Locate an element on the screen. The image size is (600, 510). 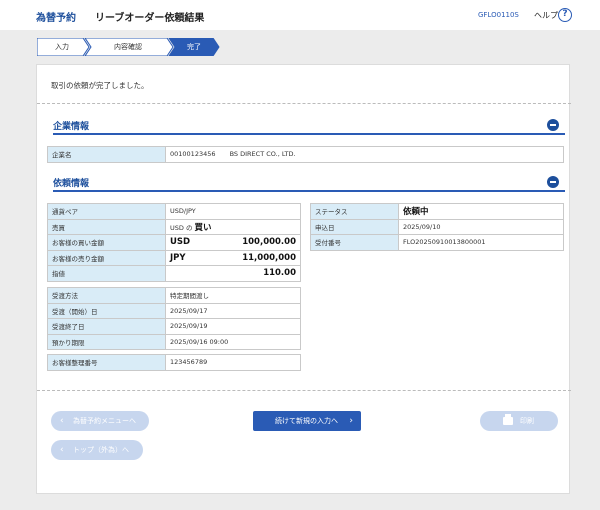
help-link: ヘルプ is located at coordinates (546, 15).